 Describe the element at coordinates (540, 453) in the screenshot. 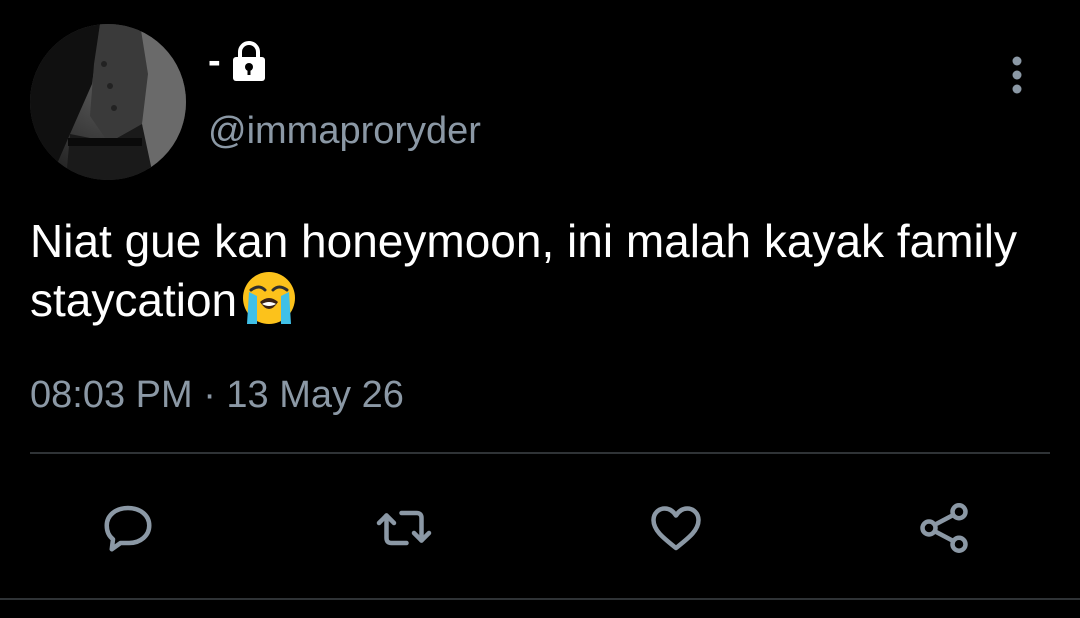

I see `divider` at that location.